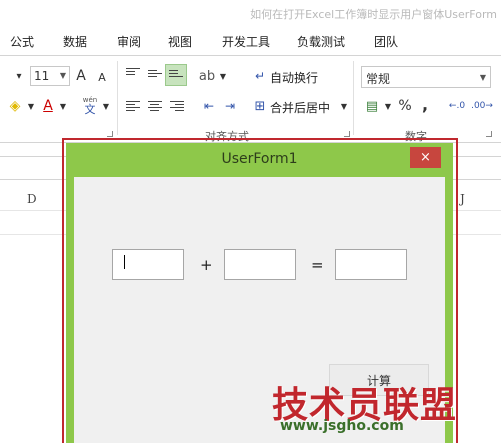  Describe the element at coordinates (405, 106) in the screenshot. I see `percent-style-button: %` at that location.